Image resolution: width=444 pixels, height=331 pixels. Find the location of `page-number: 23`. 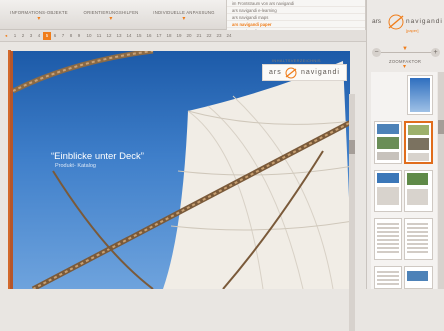

page-number: 23 is located at coordinates (219, 36).